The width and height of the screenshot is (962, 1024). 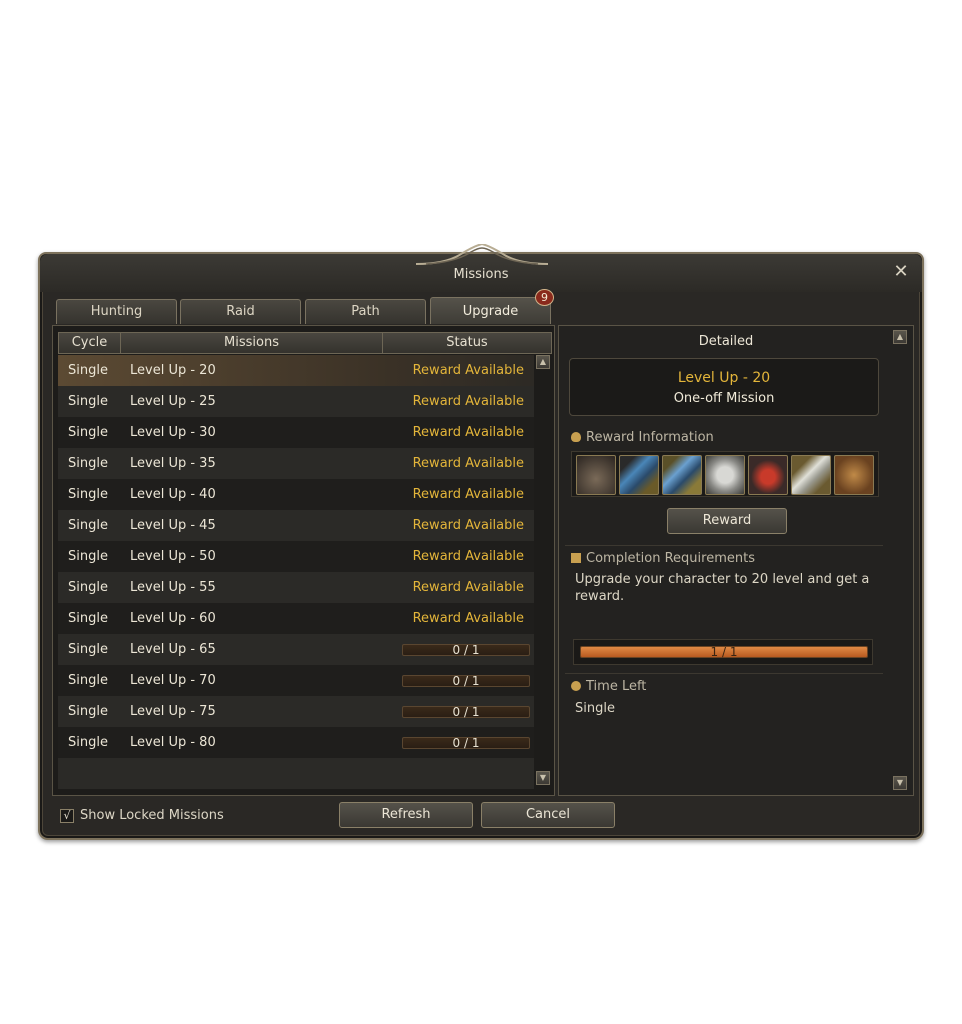 What do you see at coordinates (296, 649) in the screenshot?
I see `table-row: Single Level Up - 65 0 / 1` at bounding box center [296, 649].